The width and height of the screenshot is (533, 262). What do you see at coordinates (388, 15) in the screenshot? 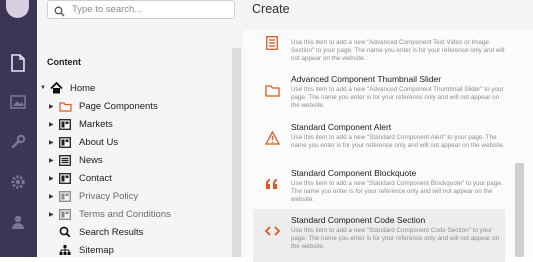
I see `panel-header: Create` at bounding box center [388, 15].